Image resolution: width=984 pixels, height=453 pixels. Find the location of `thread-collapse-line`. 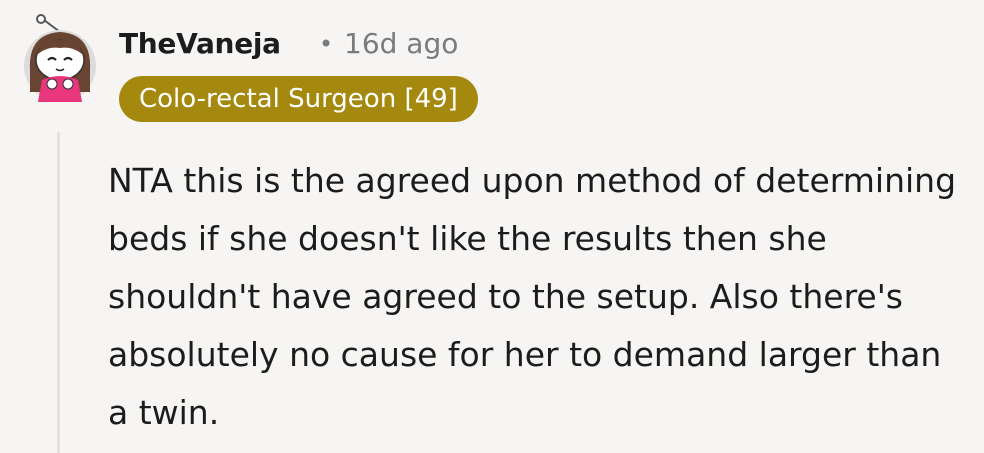

thread-collapse-line is located at coordinates (58, 292).